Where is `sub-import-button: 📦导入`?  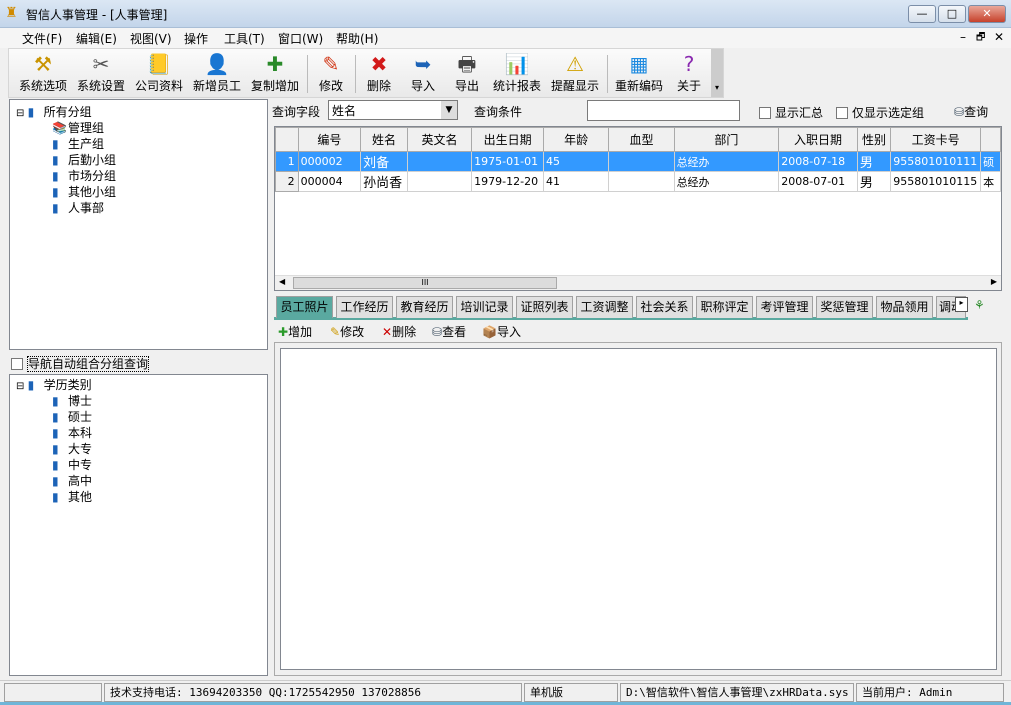 sub-import-button: 📦导入 is located at coordinates (501, 331).